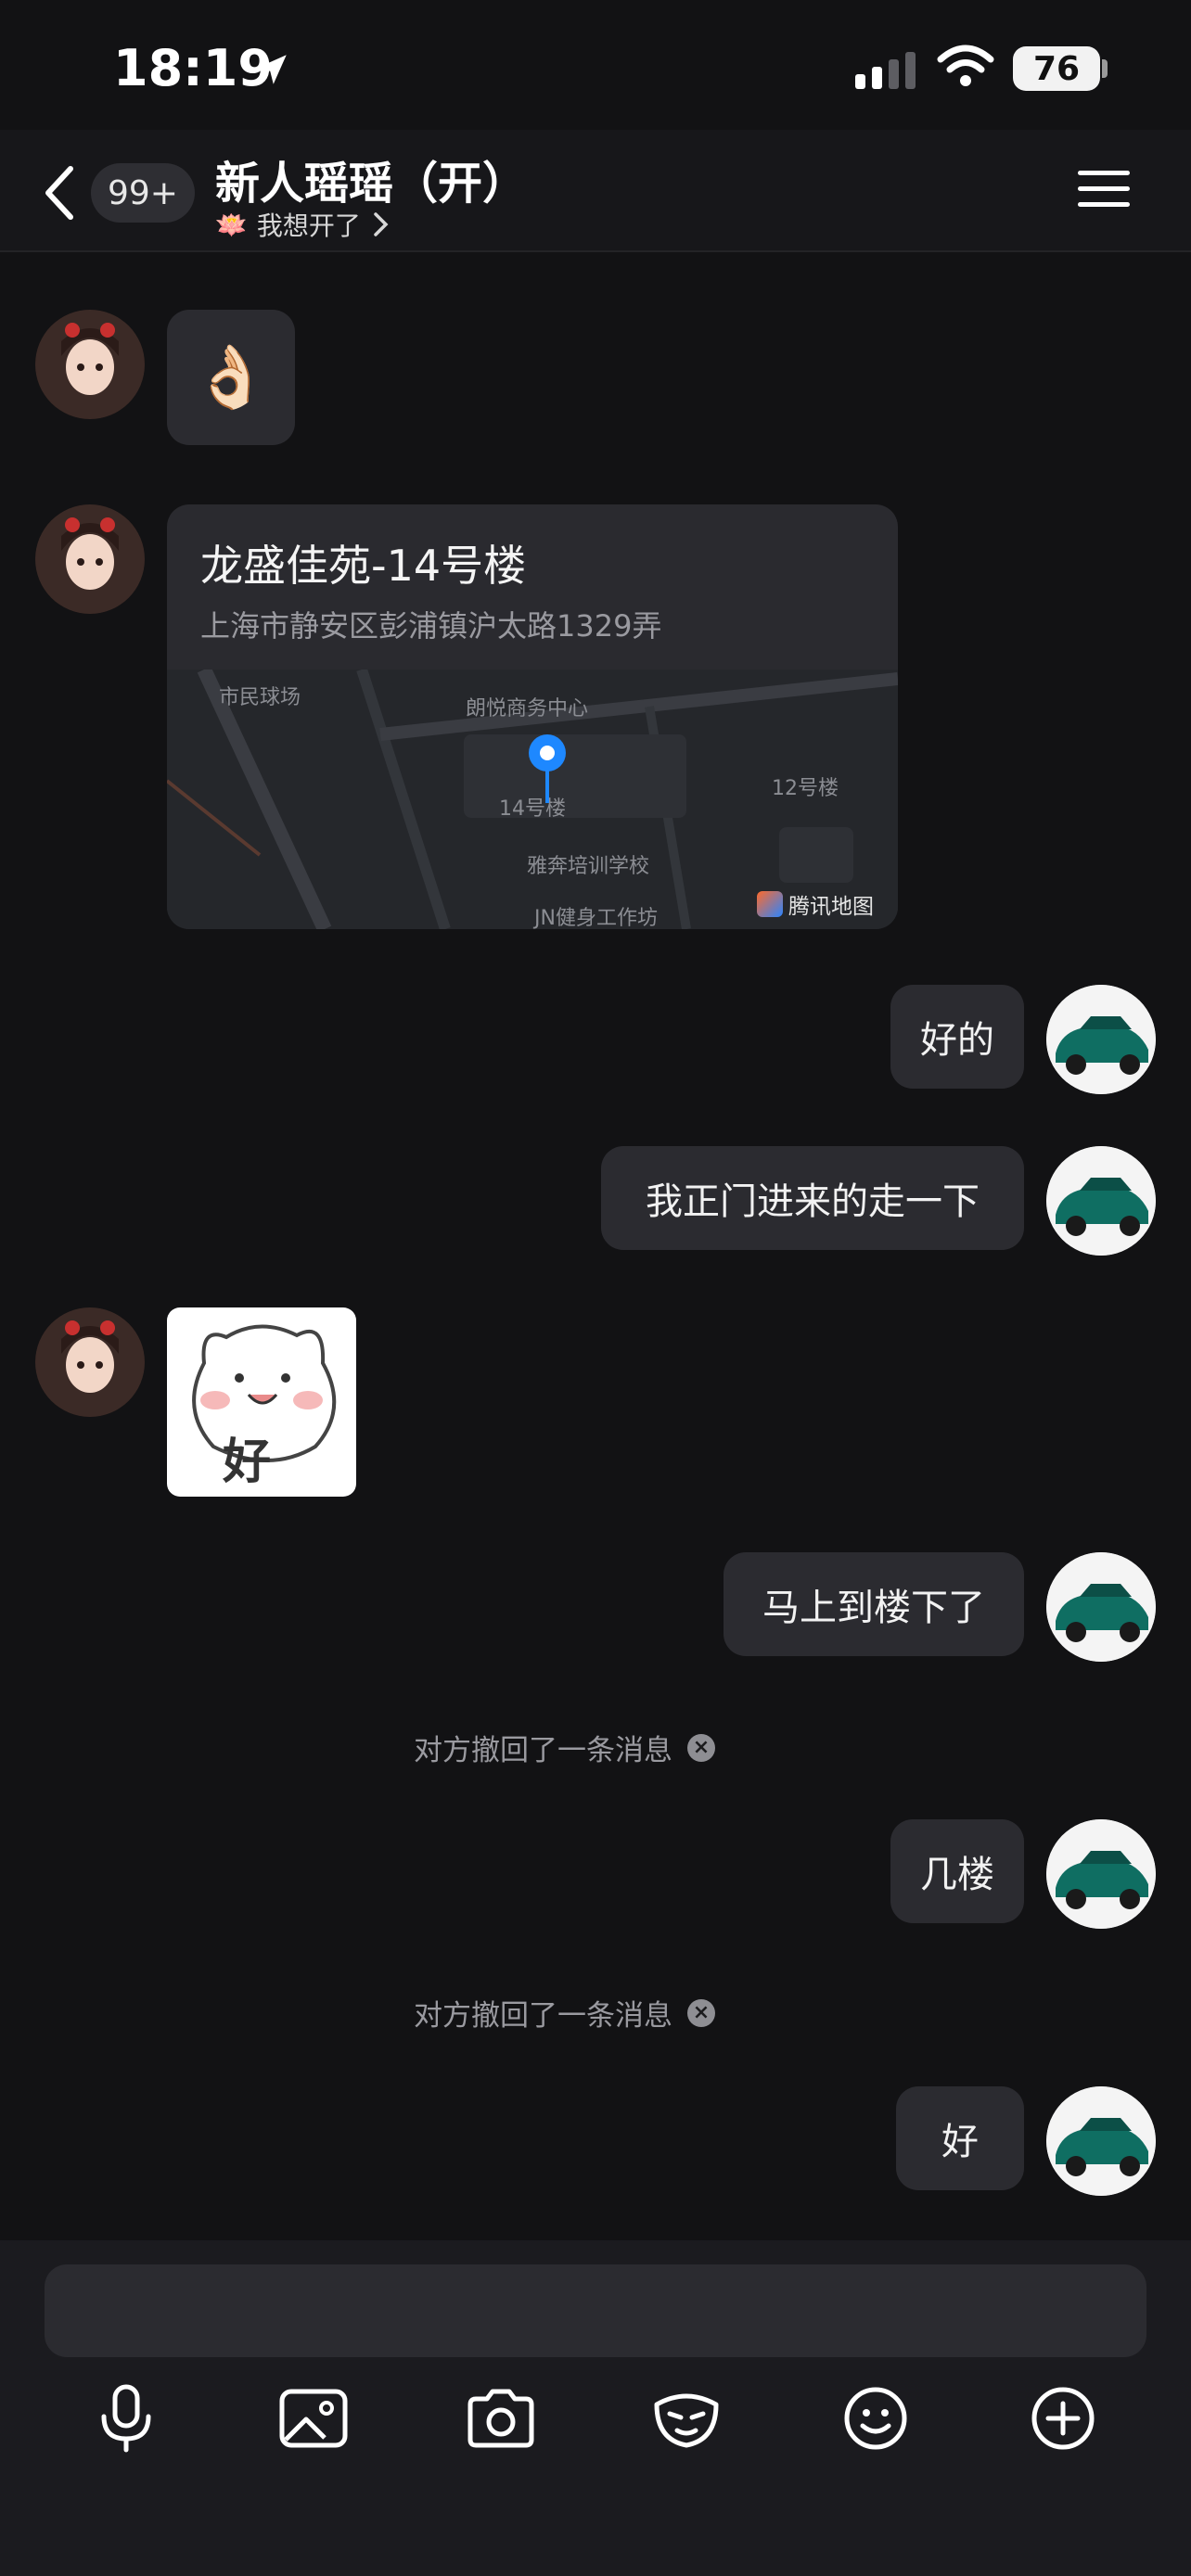 The image size is (1191, 2576). What do you see at coordinates (966, 69) in the screenshot?
I see `wifi-icon` at bounding box center [966, 69].